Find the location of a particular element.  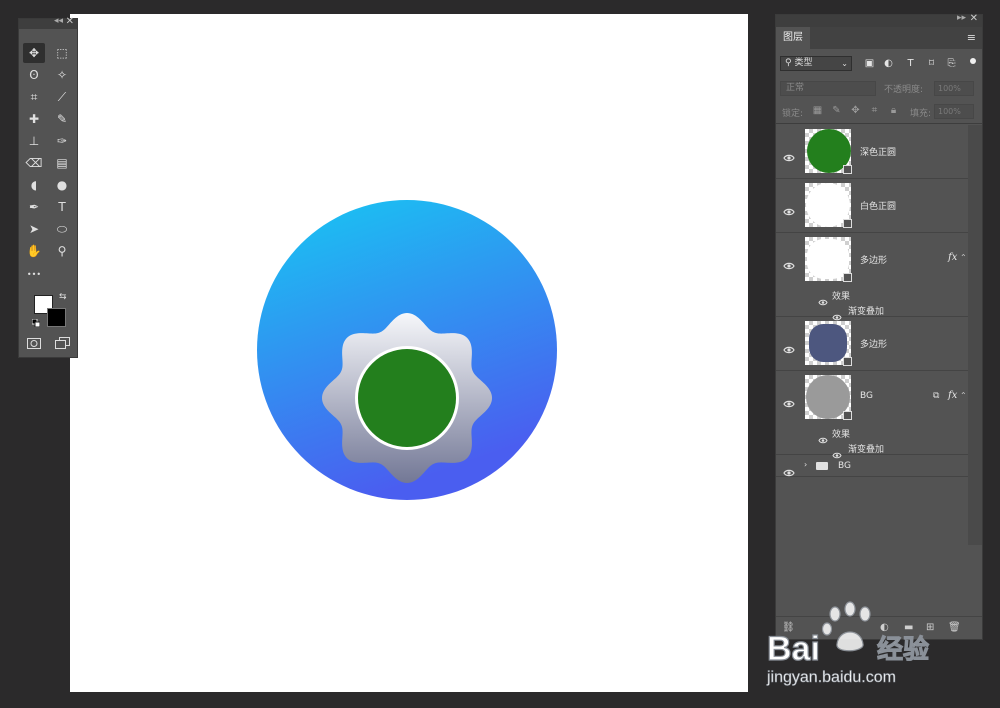

layer-row: 白色正圆 is located at coordinates (872, 206).